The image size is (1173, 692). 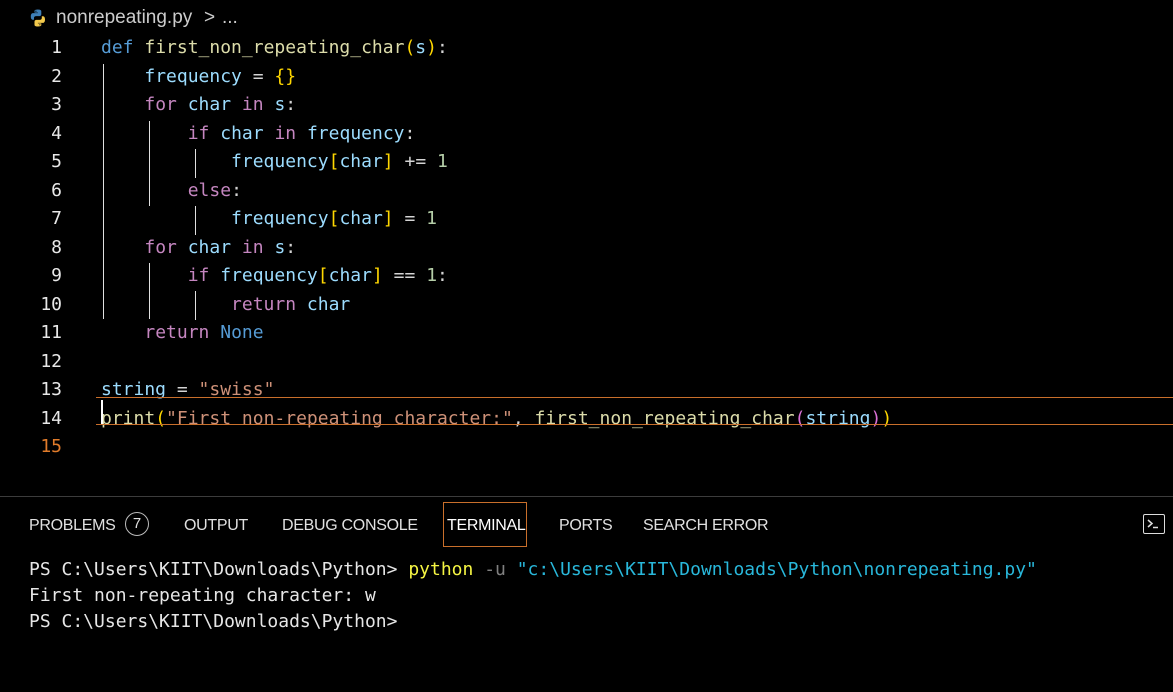 I want to click on python-icon, so click(x=37, y=18).